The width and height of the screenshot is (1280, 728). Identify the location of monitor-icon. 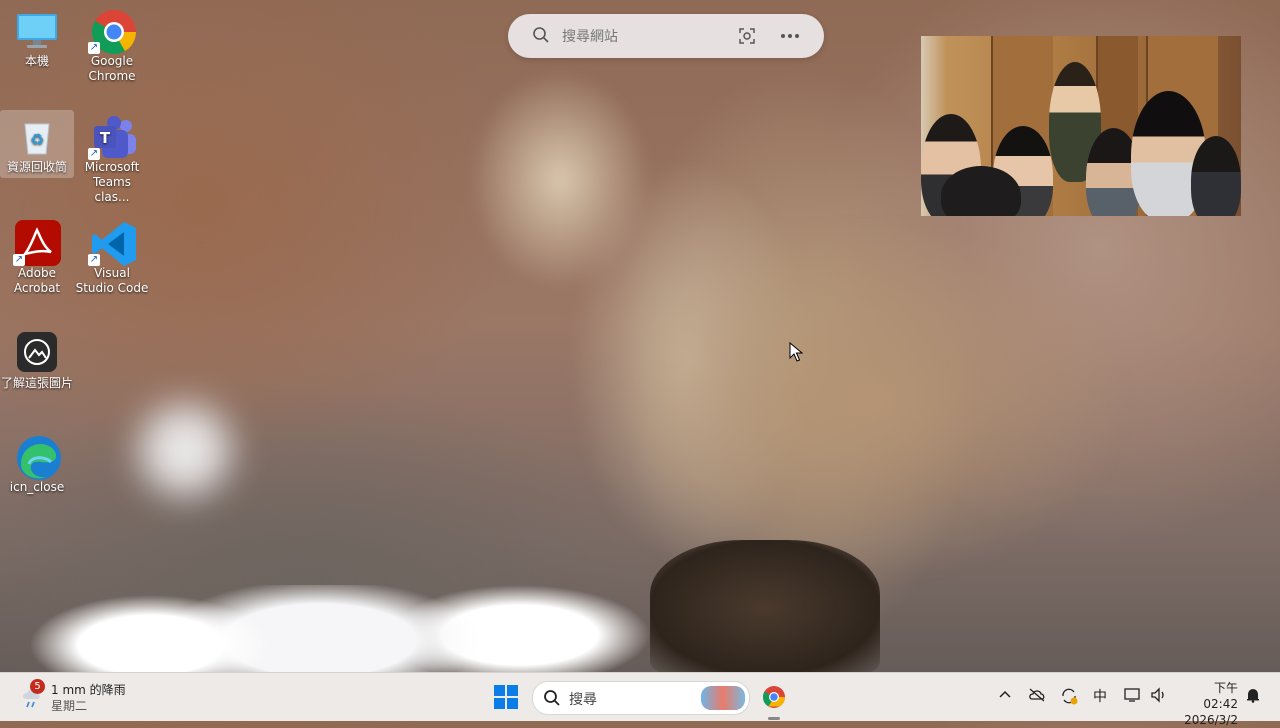
(37, 30).